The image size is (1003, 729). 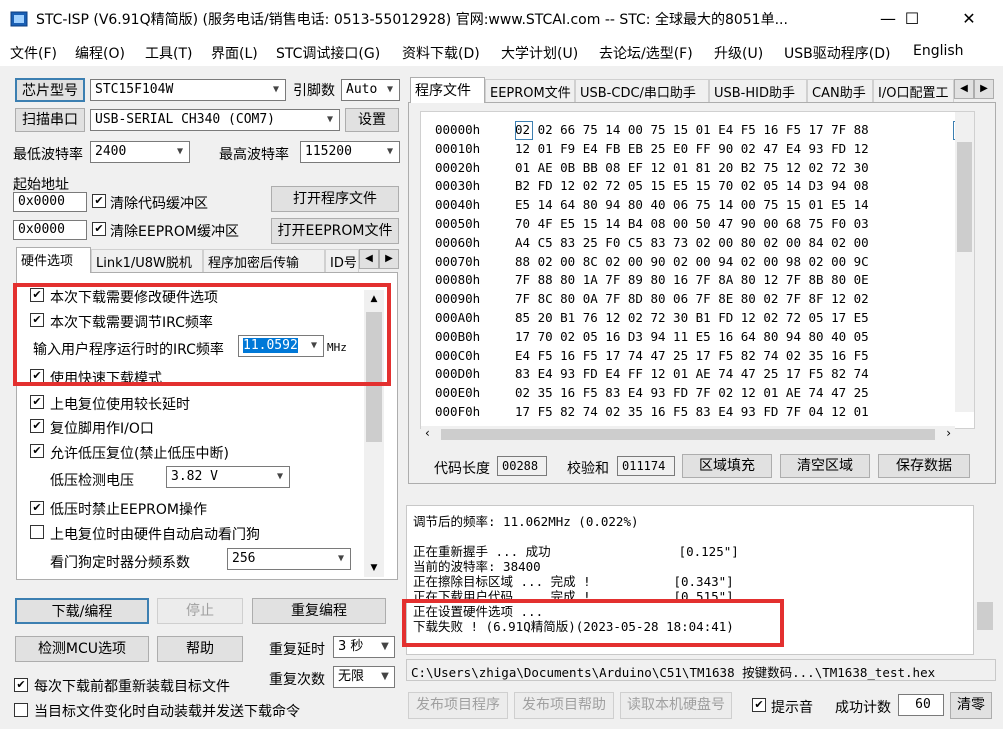 What do you see at coordinates (441, 53) in the screenshot?
I see `menu-downloads: 资料下载(D)` at bounding box center [441, 53].